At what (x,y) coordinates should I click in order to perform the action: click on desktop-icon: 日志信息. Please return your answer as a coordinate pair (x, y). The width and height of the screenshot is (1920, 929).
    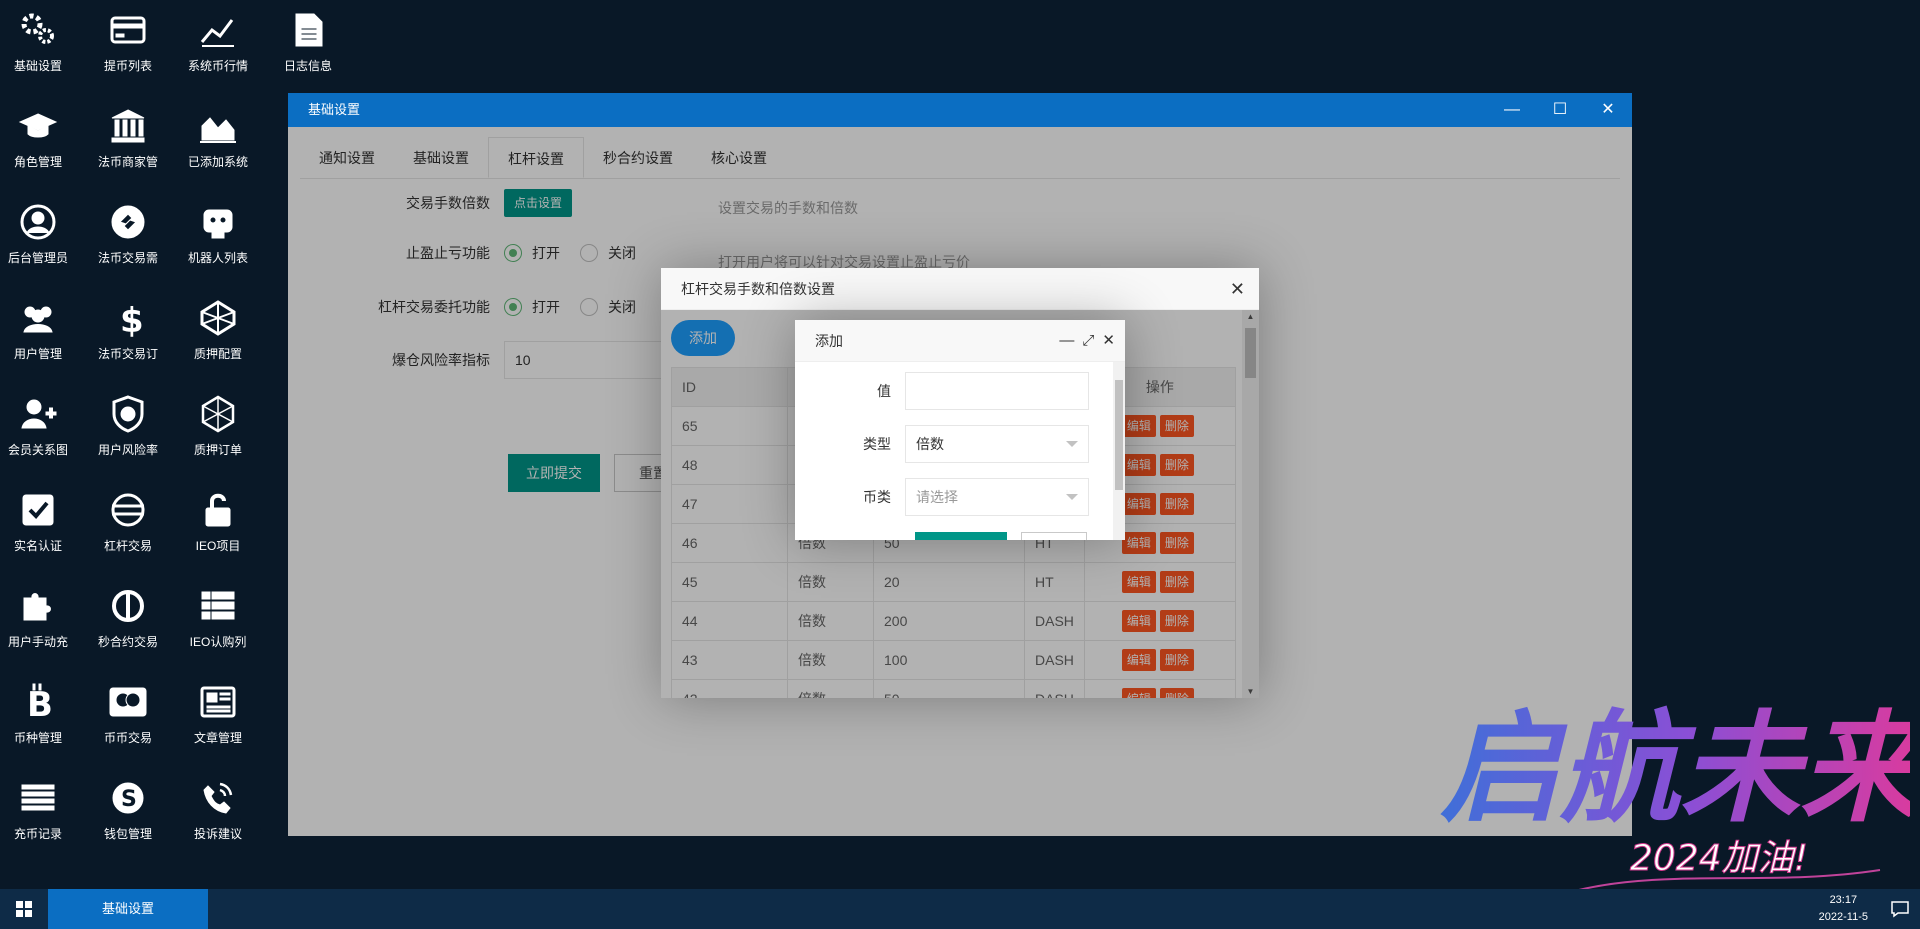
    Looking at the image, I should click on (308, 40).